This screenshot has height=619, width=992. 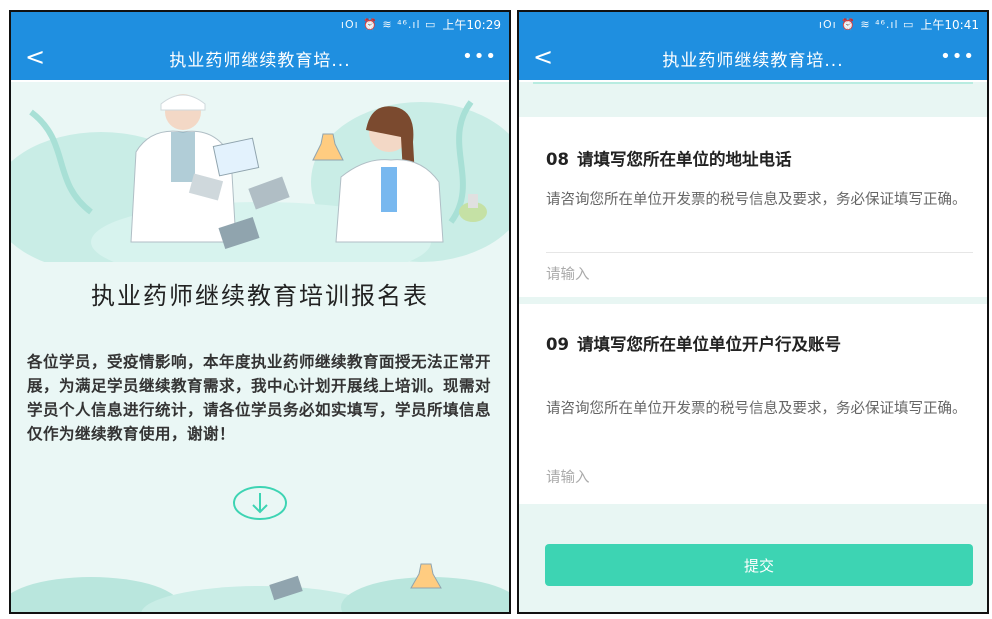 What do you see at coordinates (260, 24) in the screenshot?
I see `status-bar: ıOı ⏰ ≋ ⁴⁶.ıl ▭ 上午10:29` at bounding box center [260, 24].